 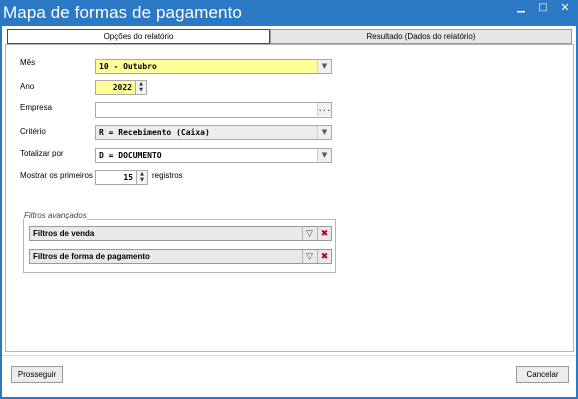 I want to click on criterio-select: R = Recebimento (Caixa) ▼, so click(x=213, y=132).